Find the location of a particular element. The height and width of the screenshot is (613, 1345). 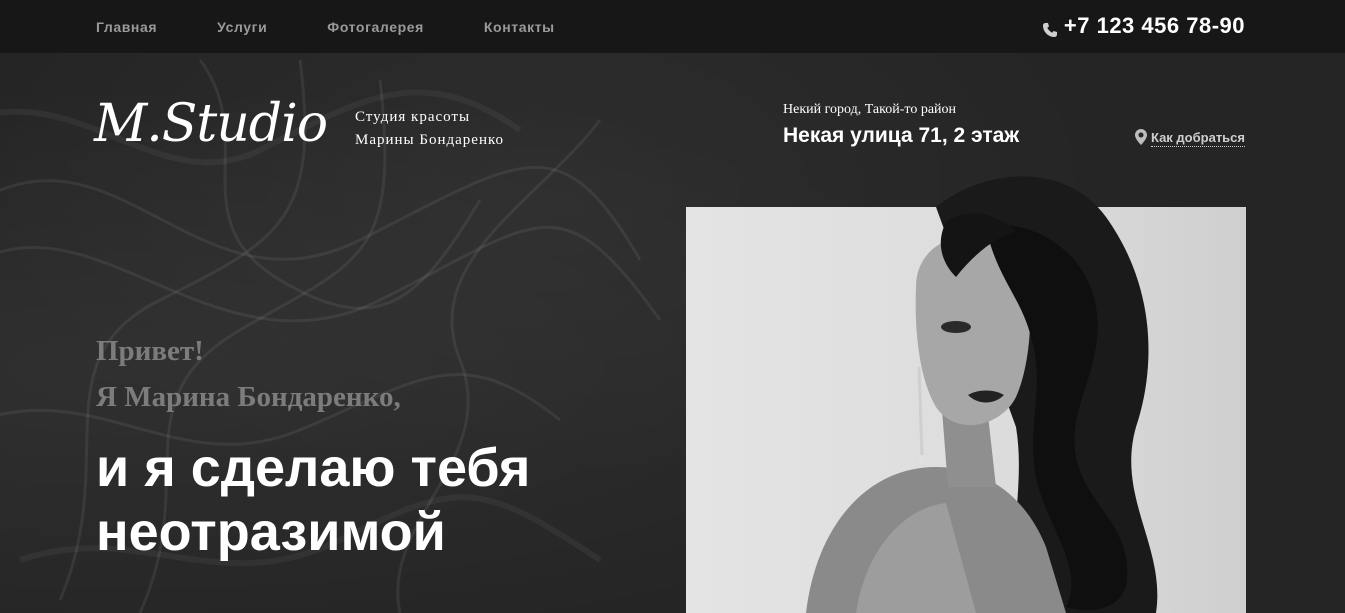

logo: M.Studio is located at coordinates (214, 124).